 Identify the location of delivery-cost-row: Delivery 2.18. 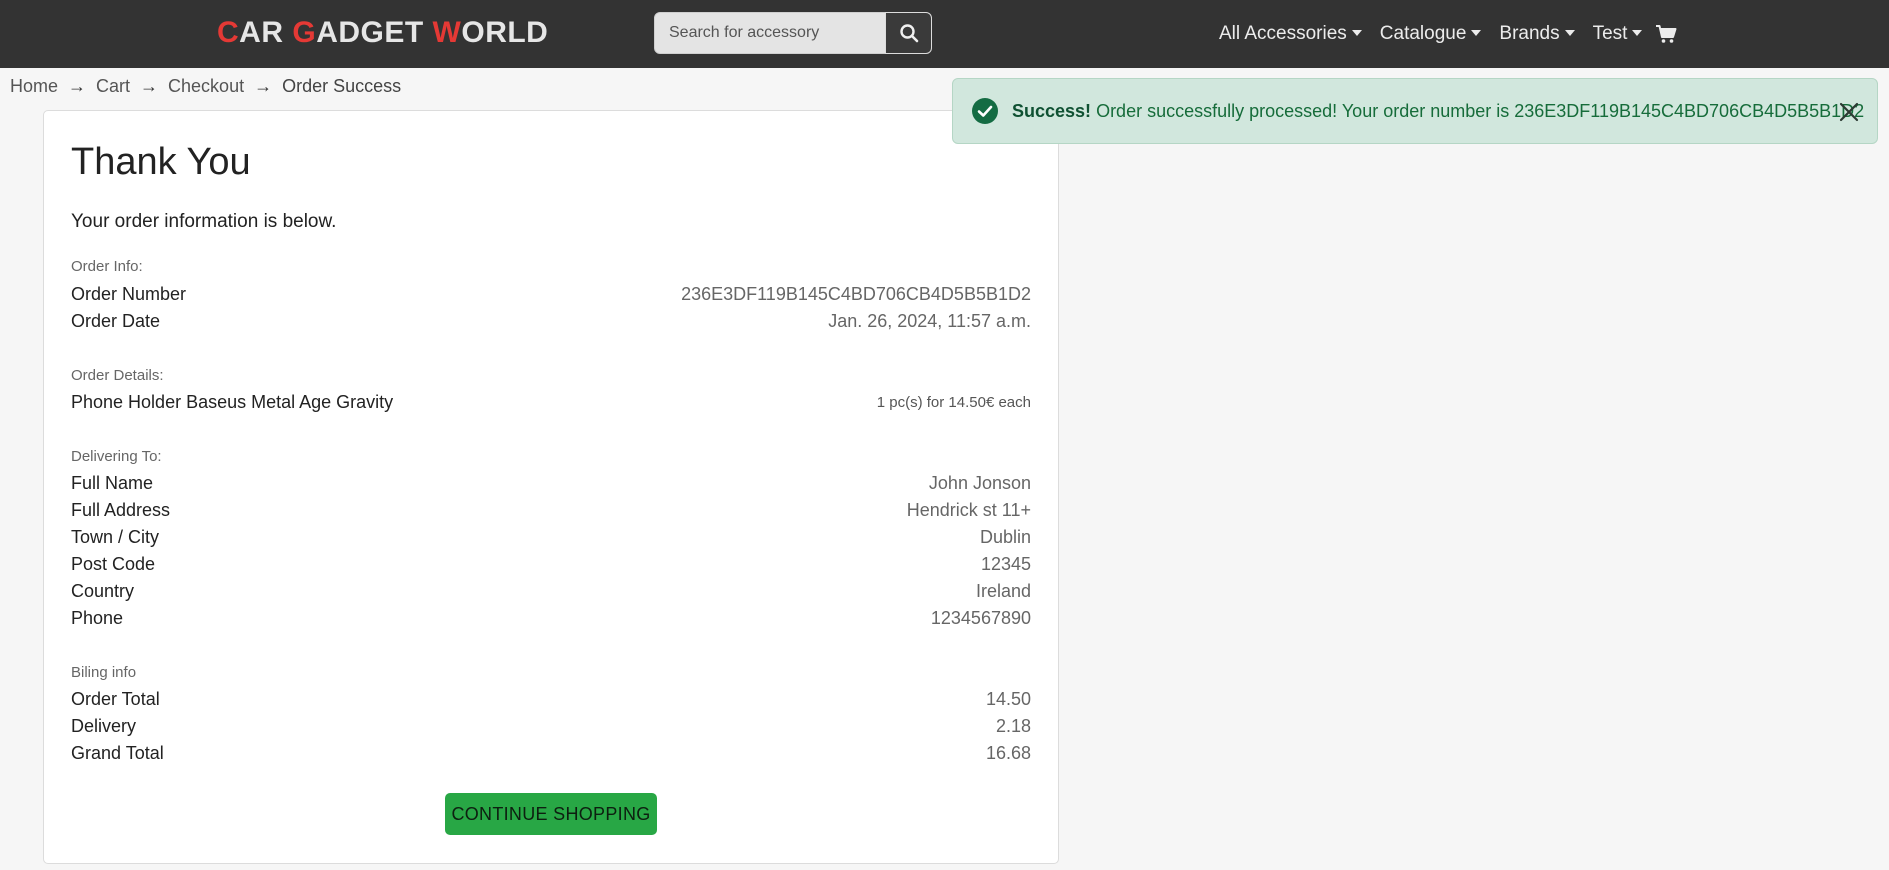
(551, 726).